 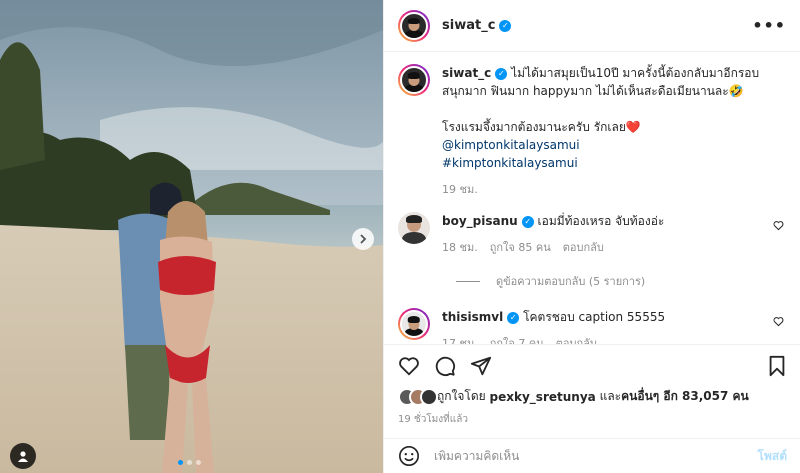 I want to click on mention-link: @kimptonkitalaysamui, so click(x=614, y=145).